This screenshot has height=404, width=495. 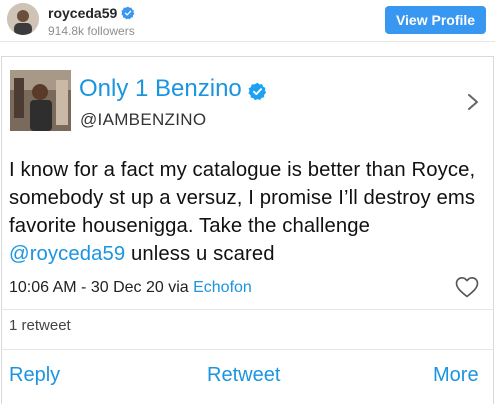 What do you see at coordinates (467, 287) in the screenshot?
I see `heart-icon` at bounding box center [467, 287].